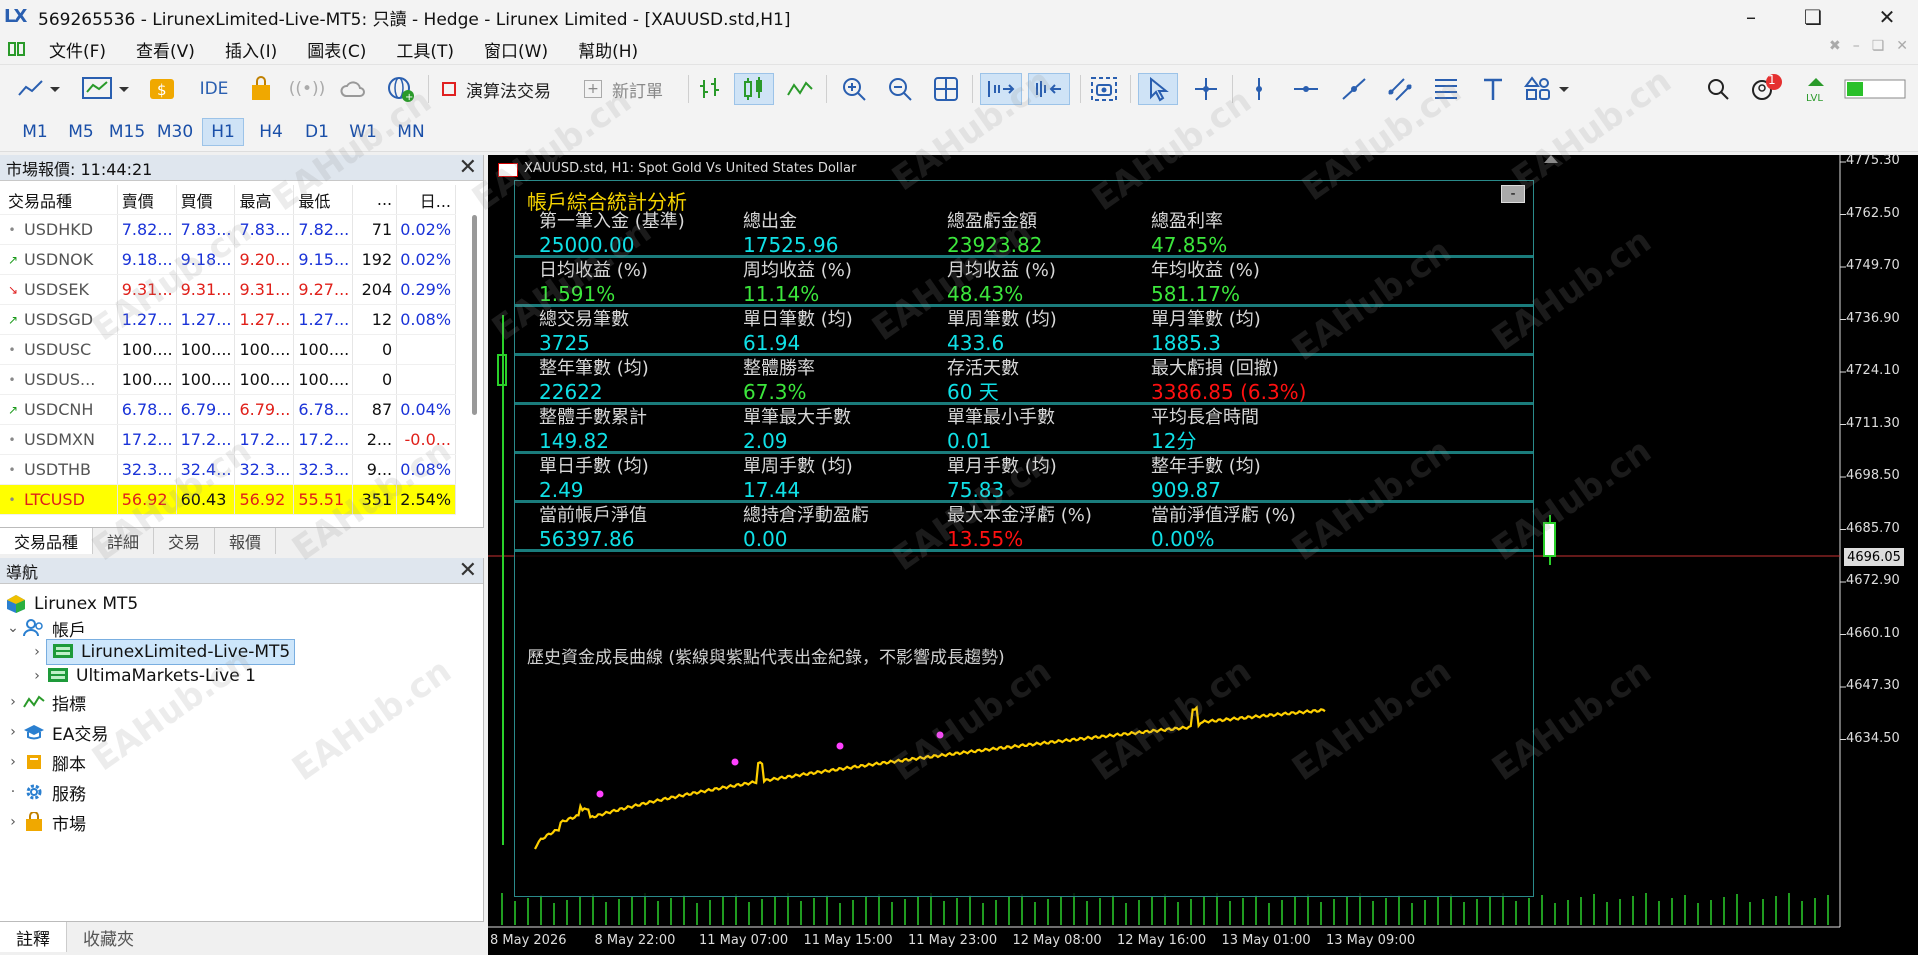 The image size is (1918, 955). What do you see at coordinates (35, 132) in the screenshot?
I see `timeframe-m1: M1` at bounding box center [35, 132].